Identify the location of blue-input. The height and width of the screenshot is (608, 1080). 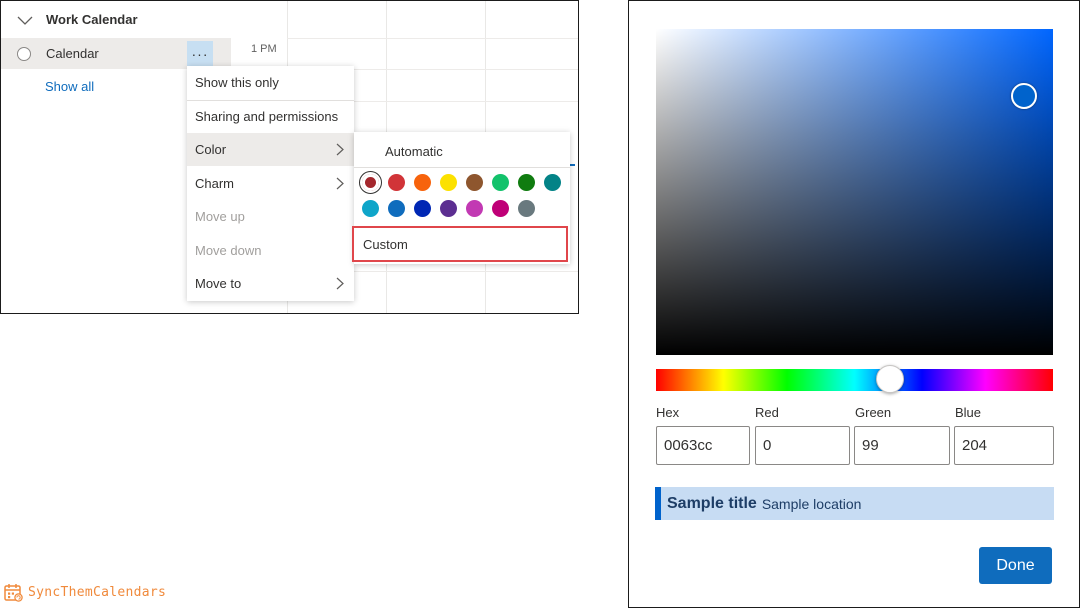
(1004, 445).